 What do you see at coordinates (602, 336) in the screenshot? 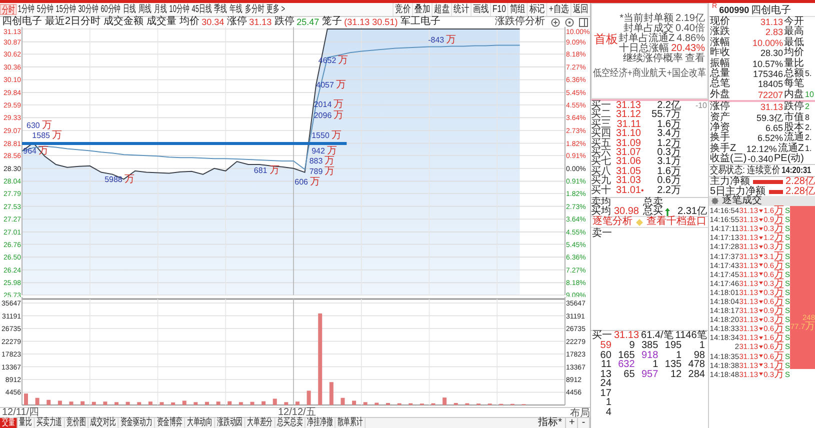
I see `queue-label: 买一` at bounding box center [602, 336].